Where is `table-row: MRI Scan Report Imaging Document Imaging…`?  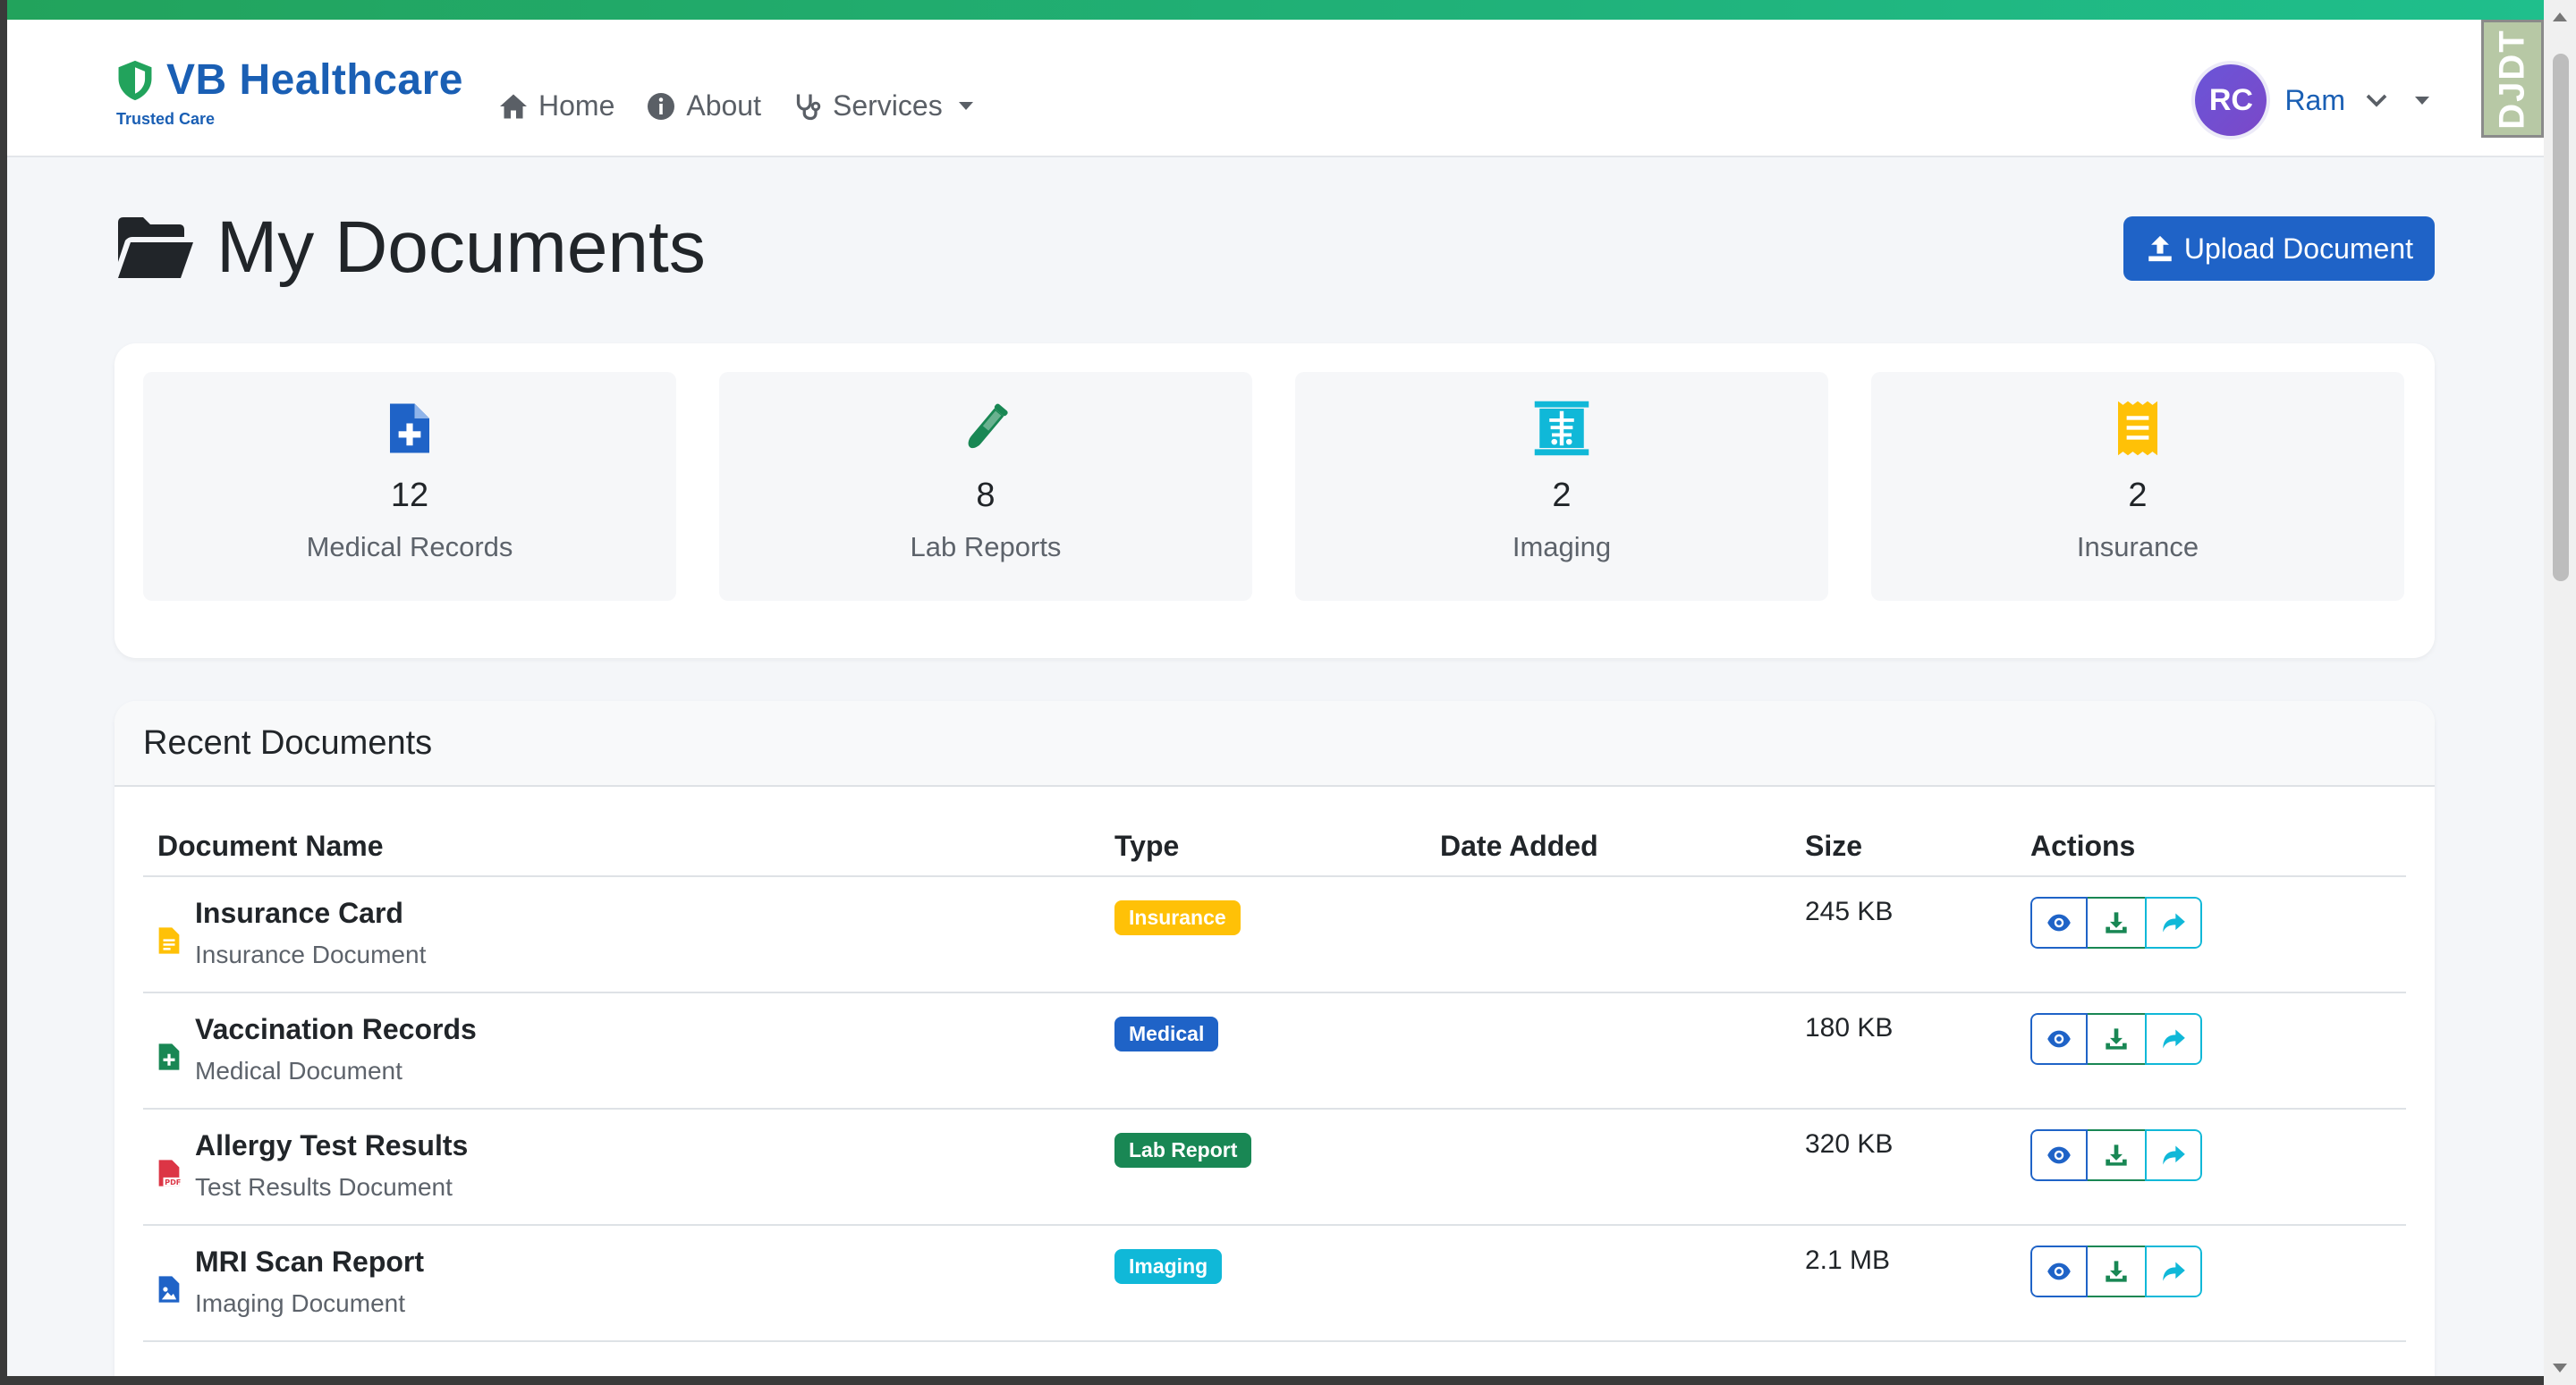 table-row: MRI Scan Report Imaging Document Imaging… is located at coordinates (1274, 1283).